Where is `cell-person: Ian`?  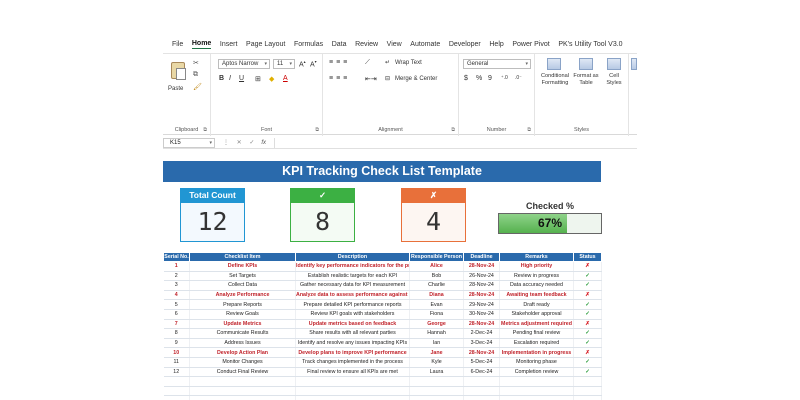
cell-person: Ian is located at coordinates (436, 343).